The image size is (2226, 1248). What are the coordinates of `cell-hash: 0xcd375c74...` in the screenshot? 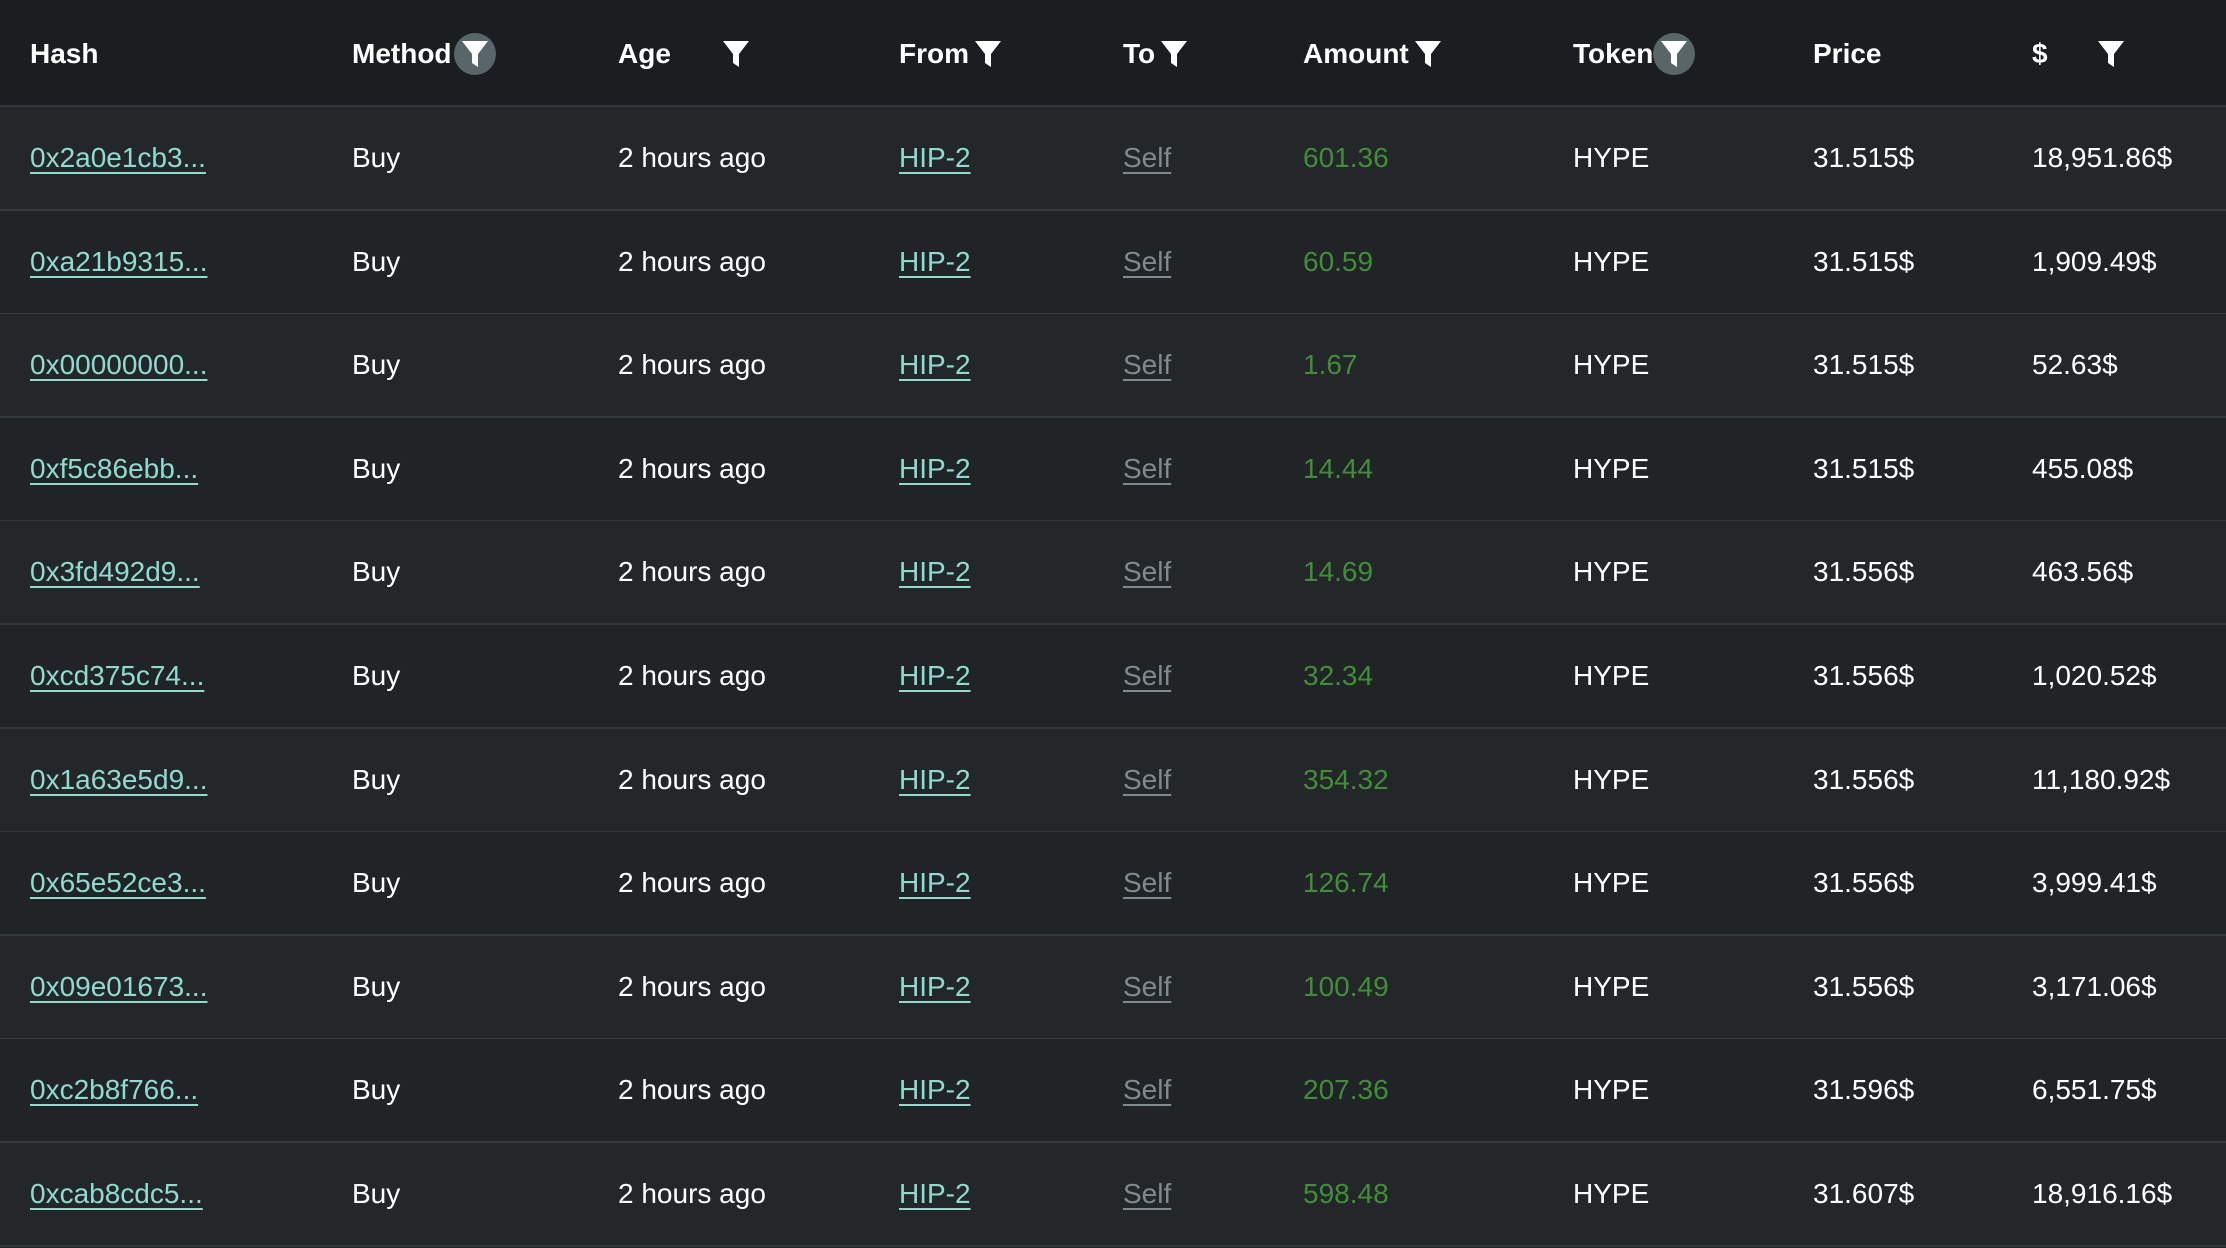 It's located at (117, 676).